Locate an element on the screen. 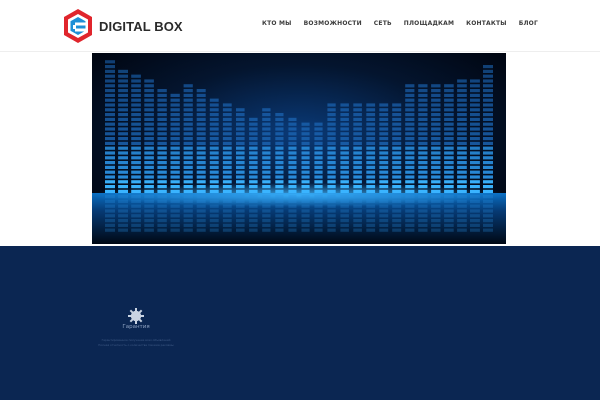 Image resolution: width=600 pixels, height=400 pixels. logo-icon is located at coordinates (78, 26).